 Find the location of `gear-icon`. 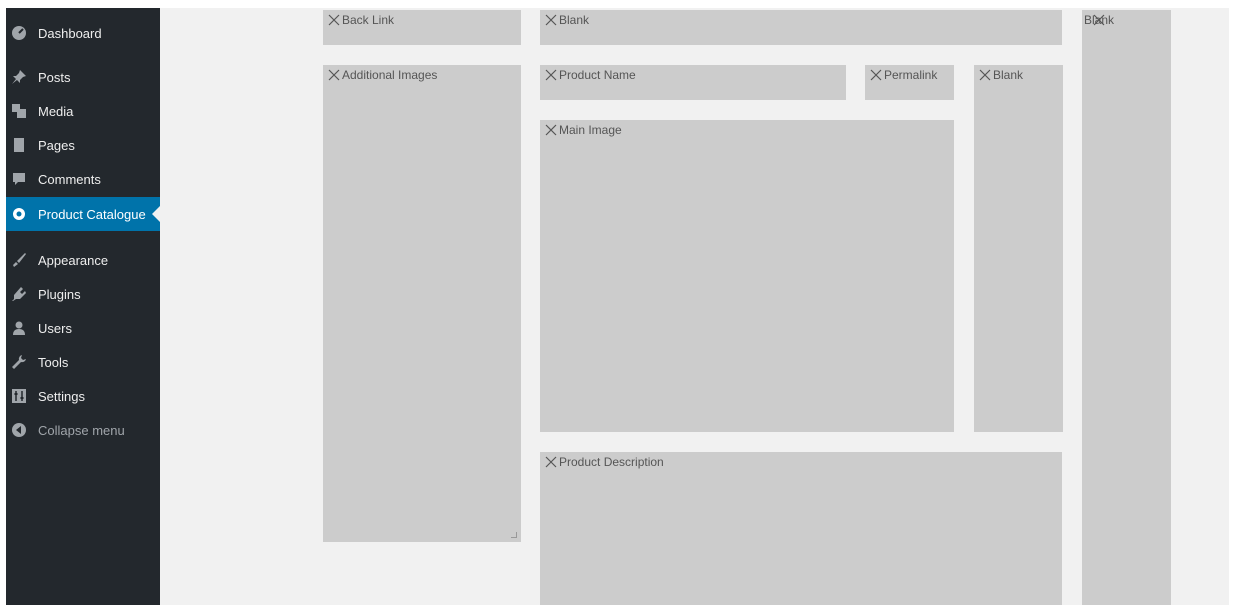

gear-icon is located at coordinates (19, 214).